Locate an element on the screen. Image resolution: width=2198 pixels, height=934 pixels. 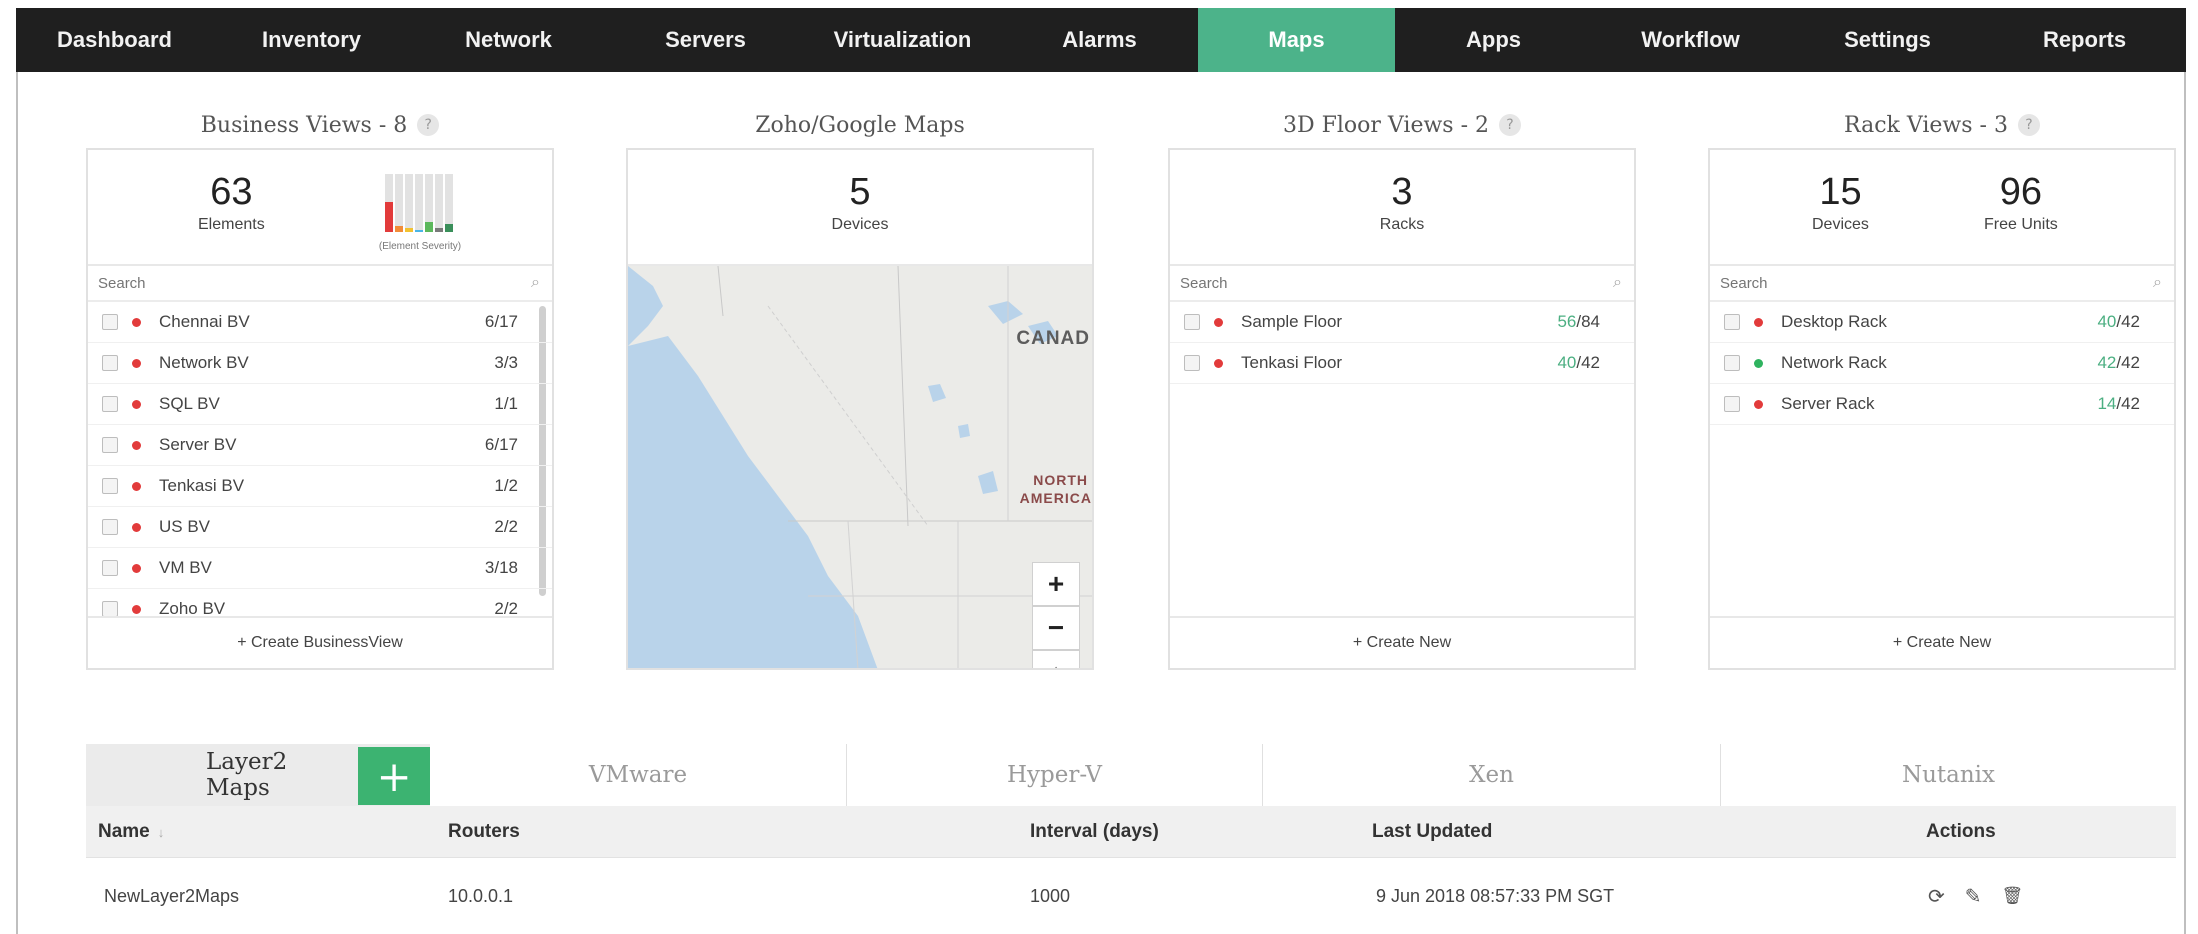
nav-maps: Maps is located at coordinates (1296, 40).